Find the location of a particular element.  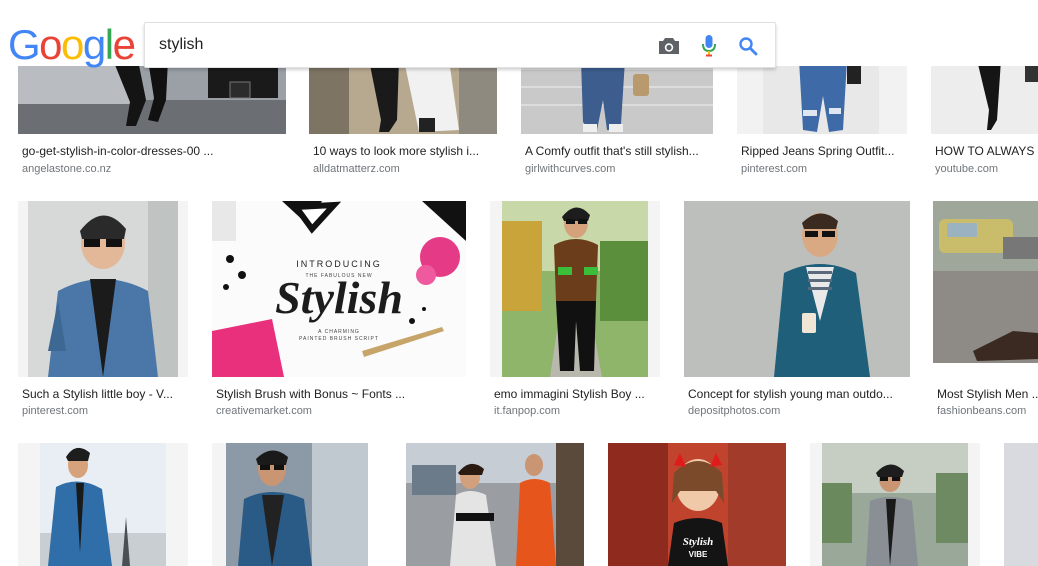

result-source: angelastone.co.nz is located at coordinates (67, 169).